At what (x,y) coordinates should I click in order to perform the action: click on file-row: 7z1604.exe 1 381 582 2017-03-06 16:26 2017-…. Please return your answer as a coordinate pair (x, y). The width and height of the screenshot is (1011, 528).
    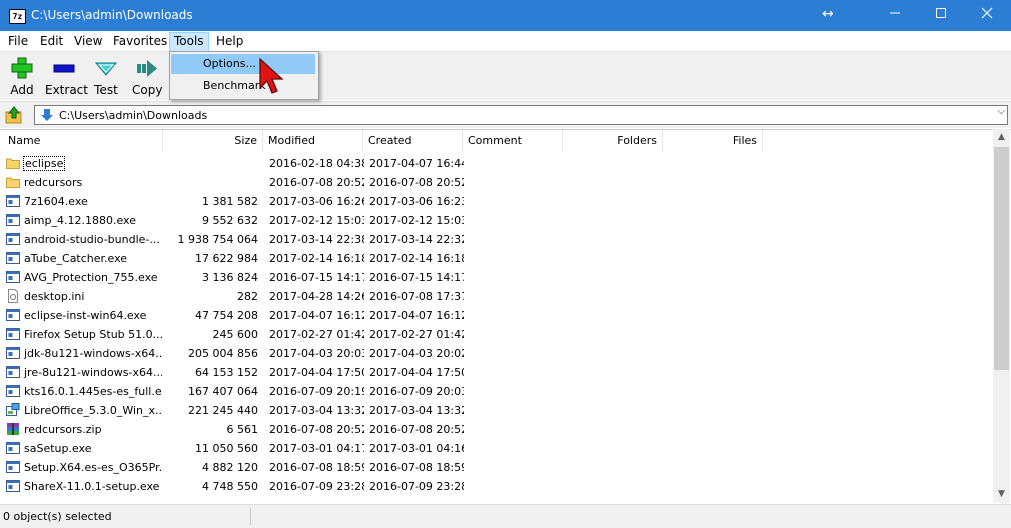
    Looking at the image, I should click on (496, 201).